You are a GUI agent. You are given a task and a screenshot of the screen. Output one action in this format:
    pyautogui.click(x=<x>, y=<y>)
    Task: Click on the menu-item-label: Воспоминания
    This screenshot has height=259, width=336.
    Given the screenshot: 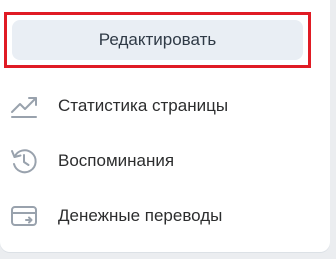 What is the action you would take?
    pyautogui.click(x=116, y=160)
    